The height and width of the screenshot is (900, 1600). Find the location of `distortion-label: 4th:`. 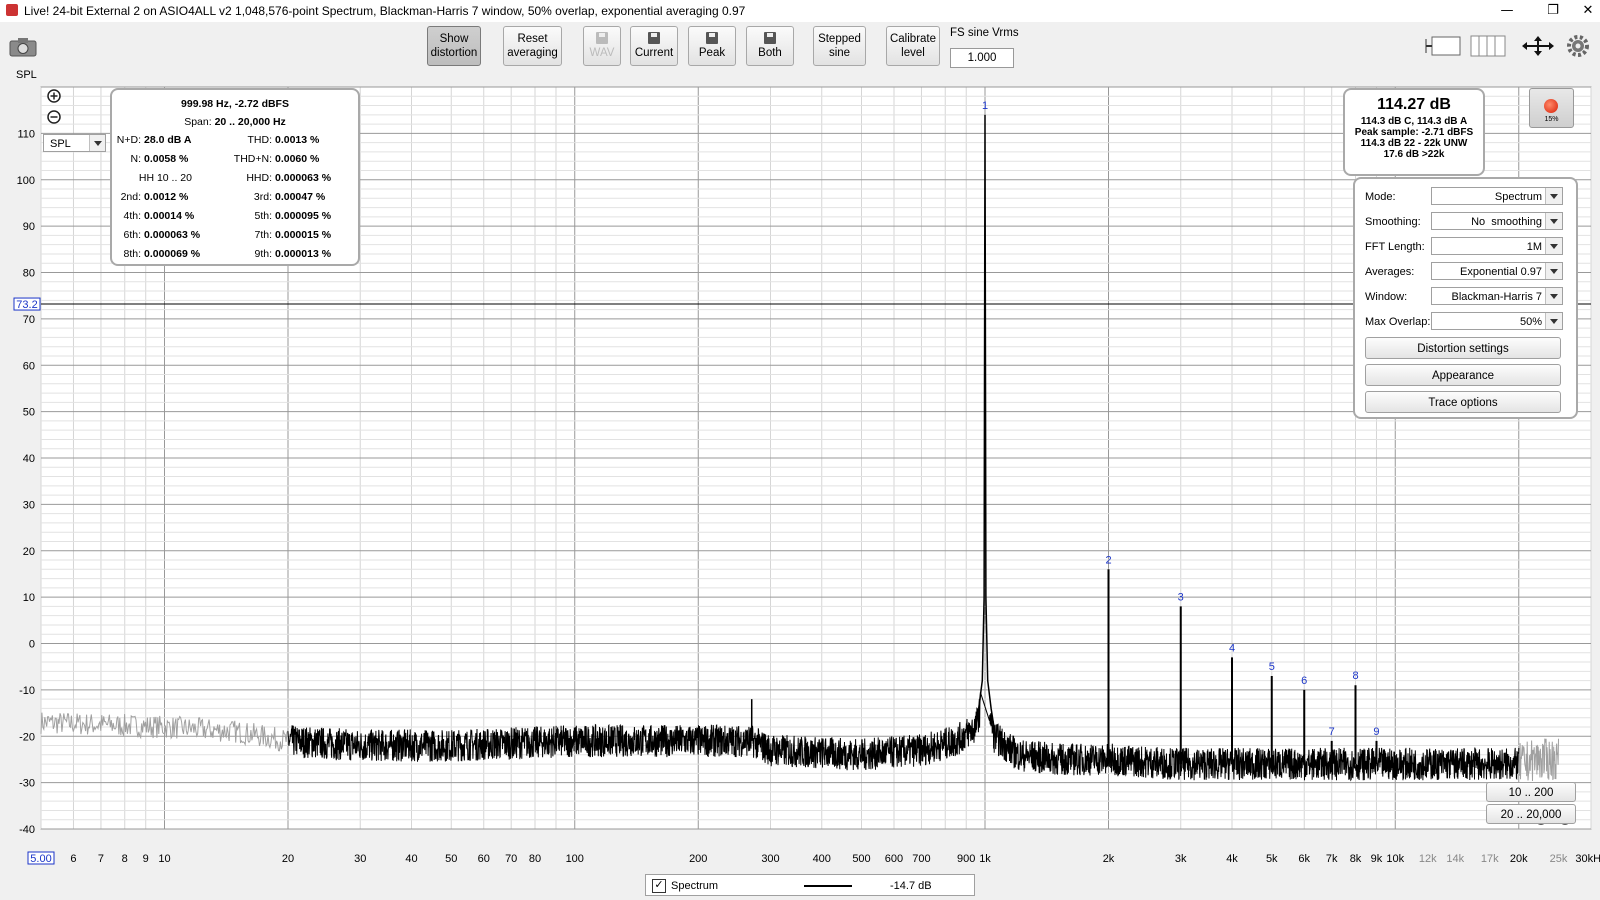

distortion-label: 4th: is located at coordinates (132, 216).